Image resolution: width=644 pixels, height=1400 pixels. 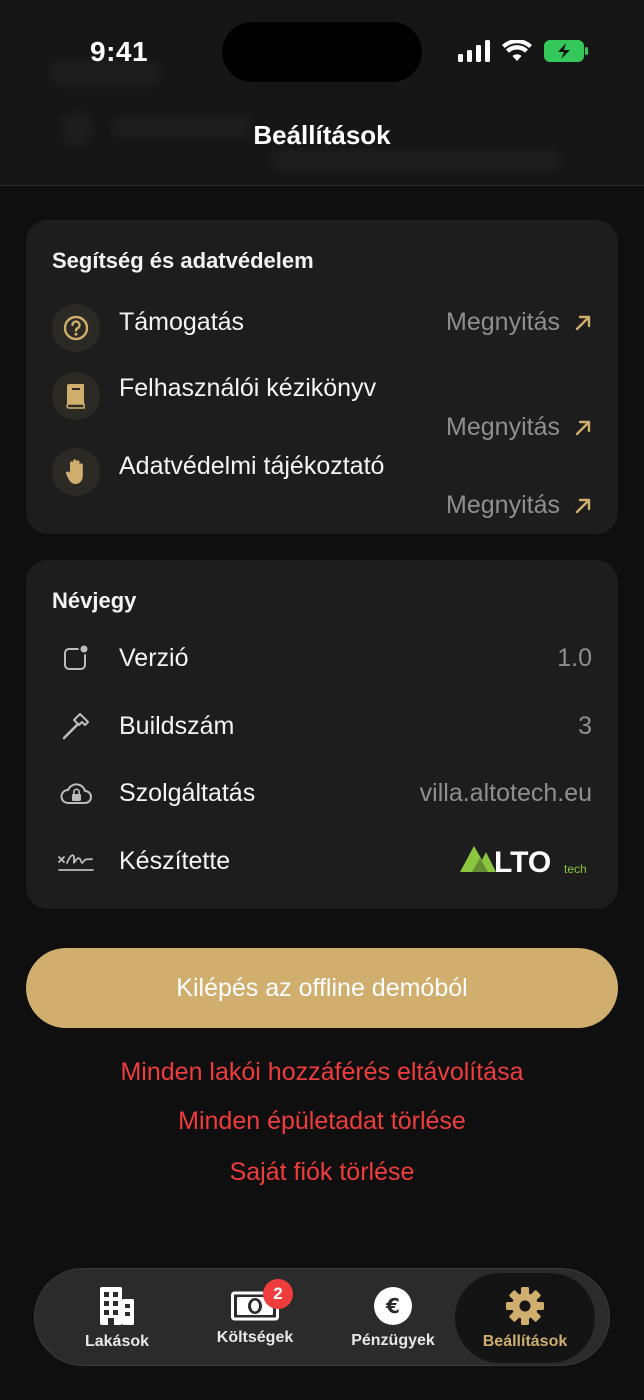 I want to click on row-label: Verzió, so click(x=154, y=658).